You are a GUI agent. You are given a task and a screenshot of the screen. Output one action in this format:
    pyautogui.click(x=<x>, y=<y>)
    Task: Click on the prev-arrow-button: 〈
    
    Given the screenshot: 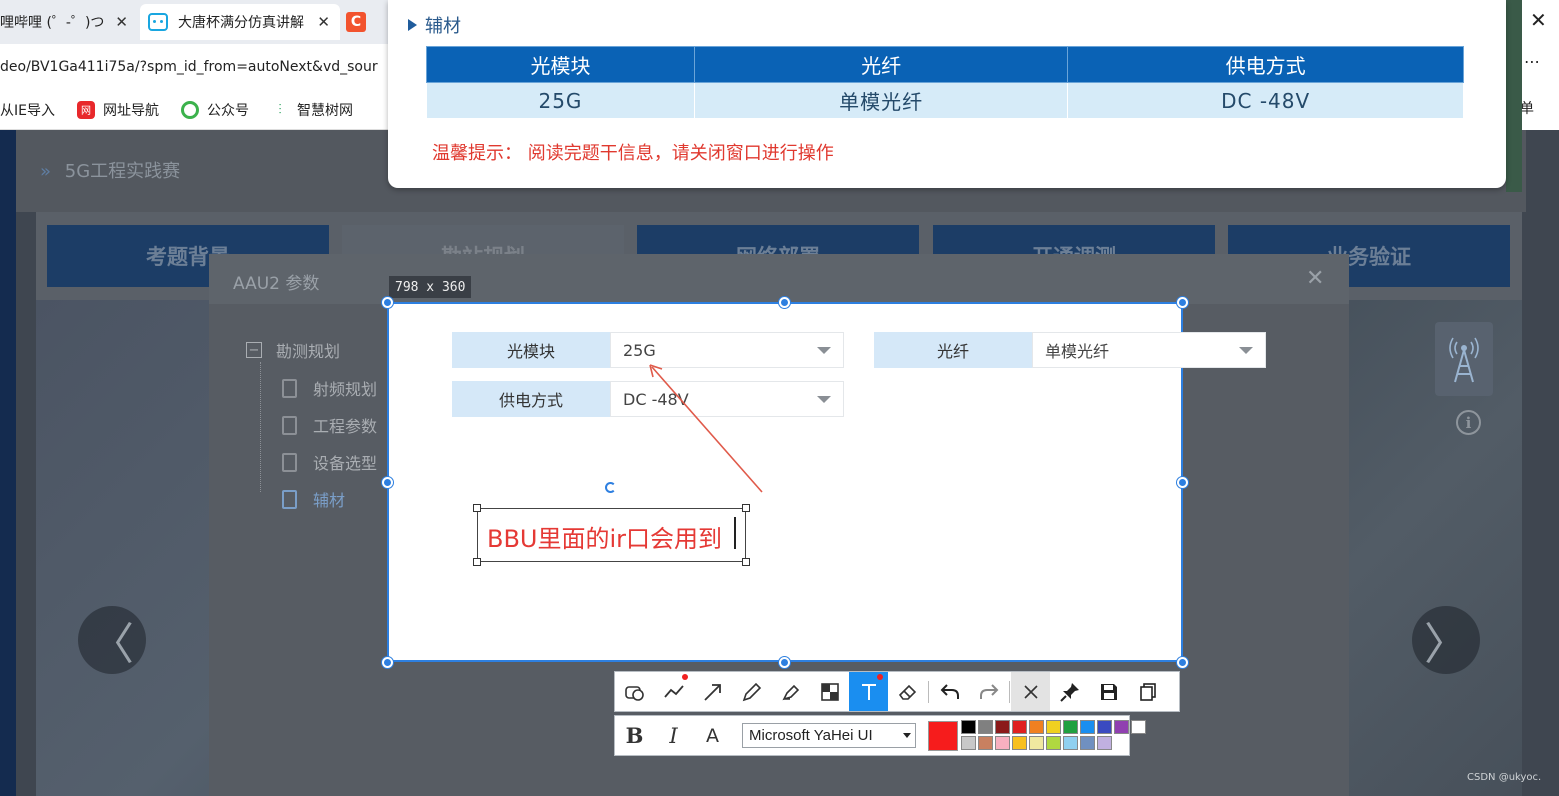 What is the action you would take?
    pyautogui.click(x=112, y=640)
    